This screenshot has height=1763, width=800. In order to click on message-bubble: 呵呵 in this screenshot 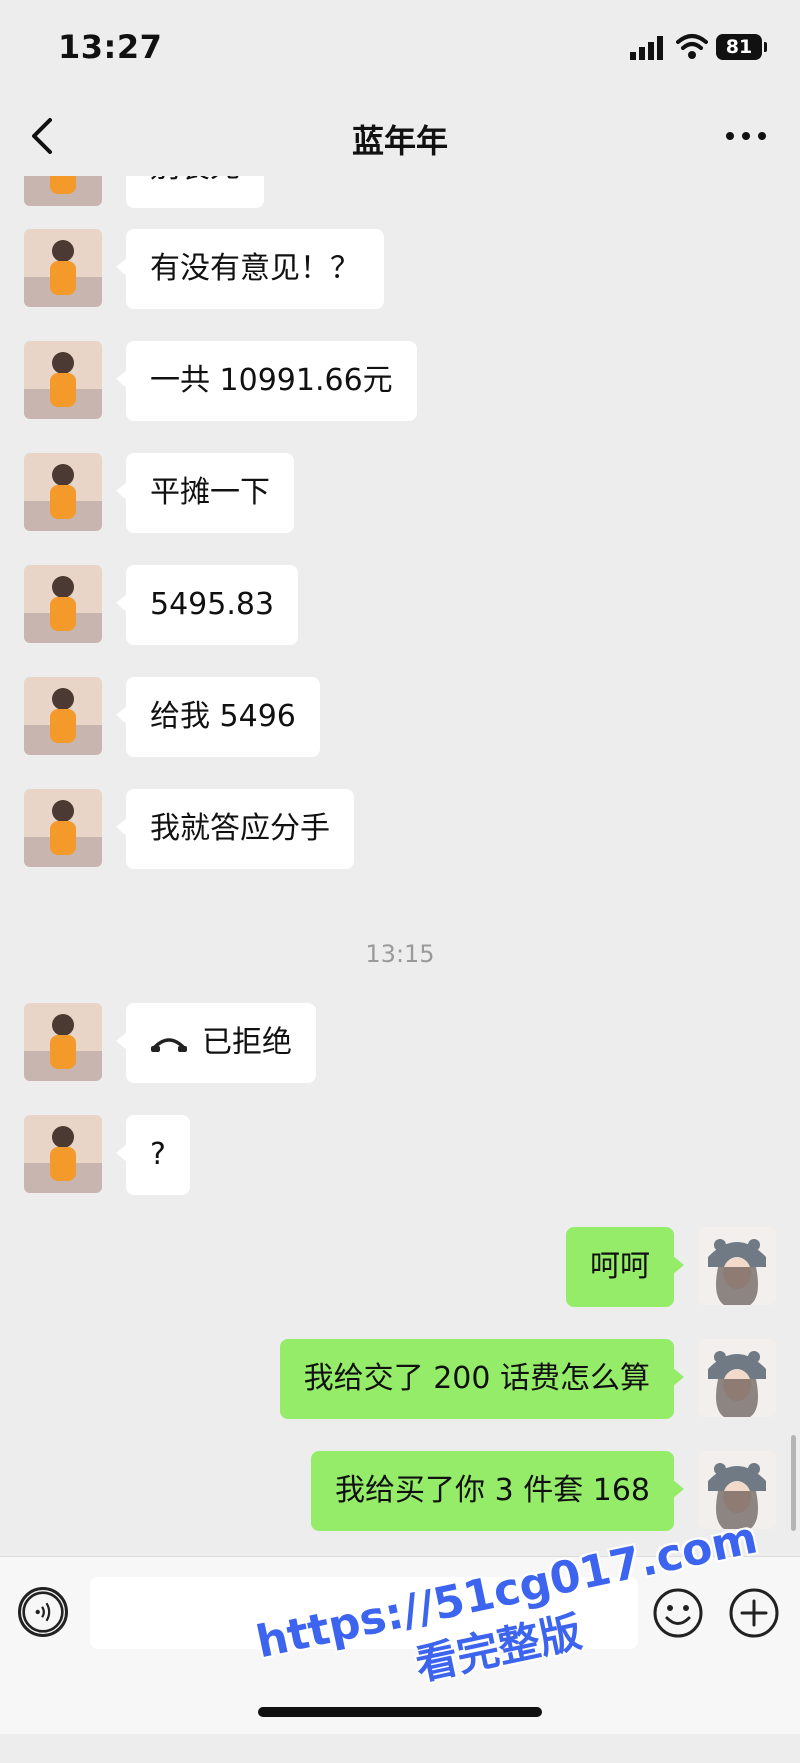, I will do `click(625, 1267)`.